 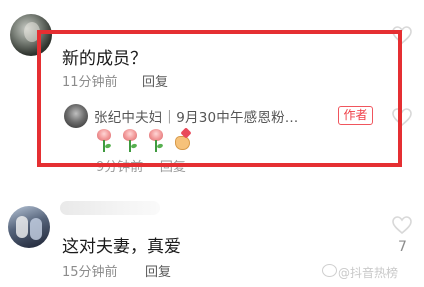 I want to click on watermark: @抖音热榜, so click(x=368, y=273).